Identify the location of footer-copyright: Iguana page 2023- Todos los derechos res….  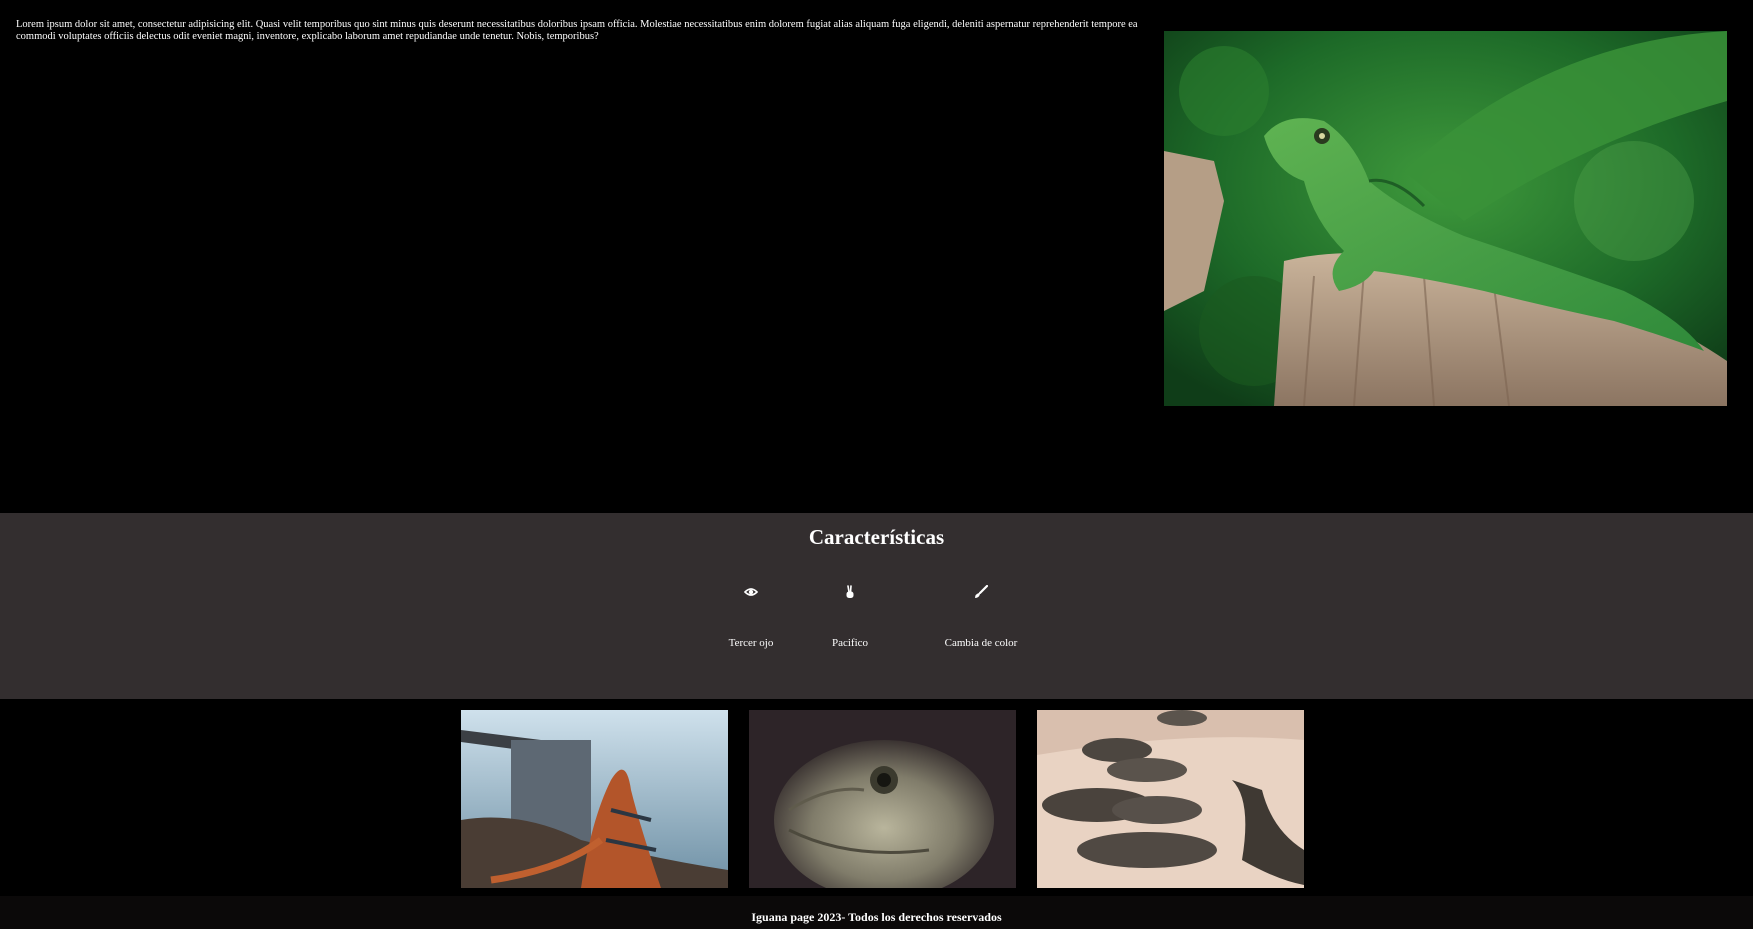
(876, 917).